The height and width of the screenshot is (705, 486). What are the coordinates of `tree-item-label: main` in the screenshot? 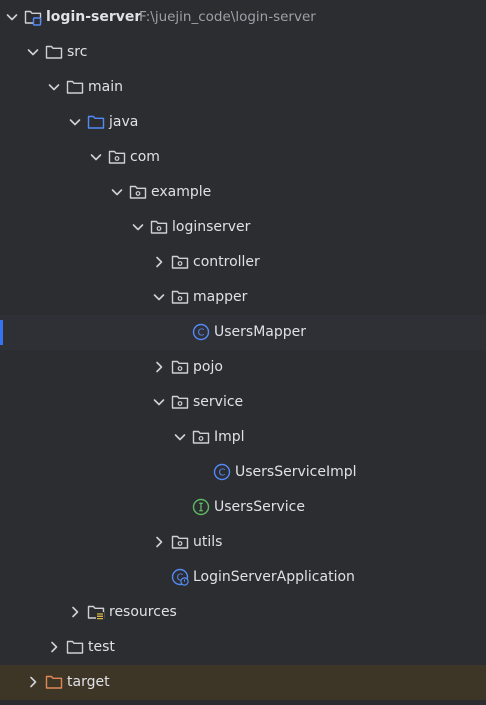 It's located at (105, 87).